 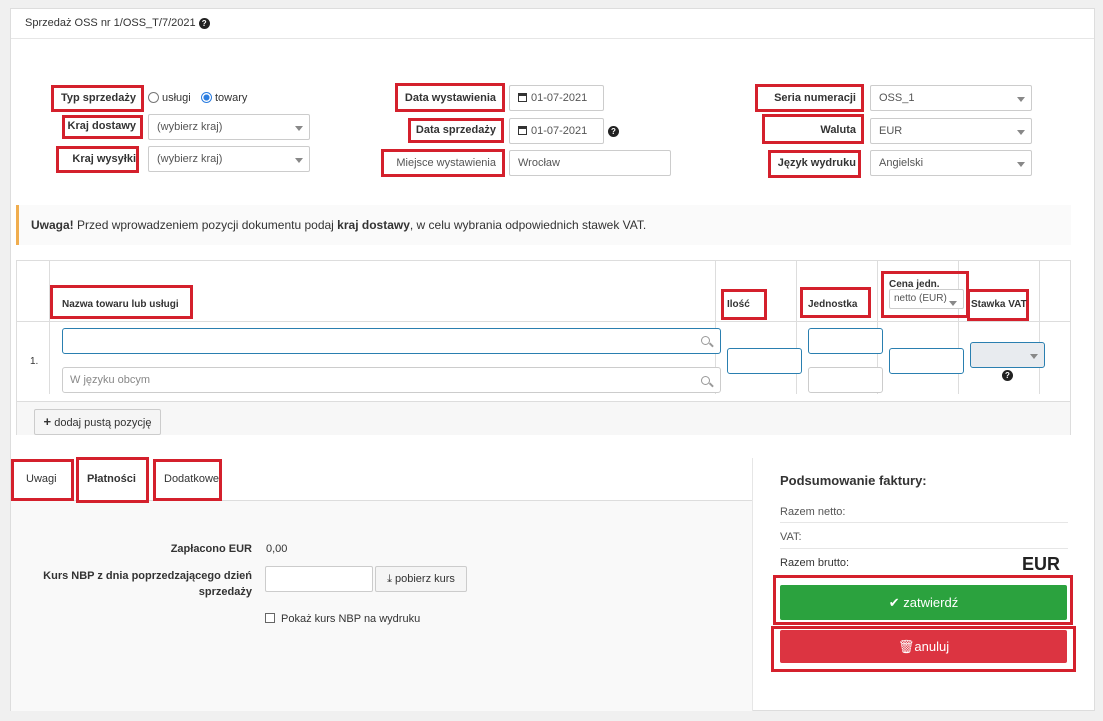 I want to click on sale-type-radio-services: usługi, so click(x=169, y=98).